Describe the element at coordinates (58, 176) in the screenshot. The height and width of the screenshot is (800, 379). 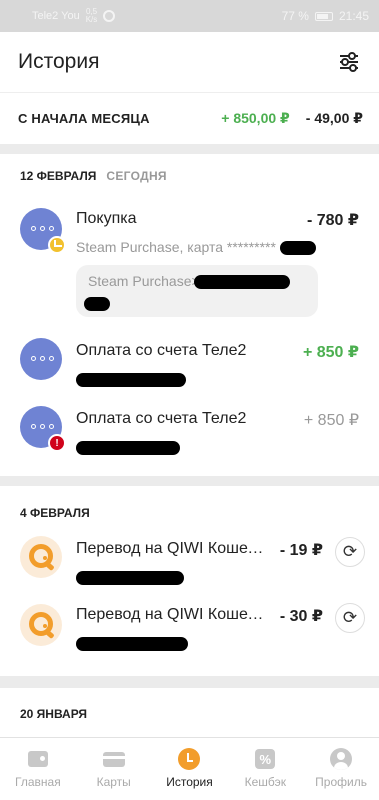
I see `day-date: 12 ФЕВРАЛЯ` at that location.